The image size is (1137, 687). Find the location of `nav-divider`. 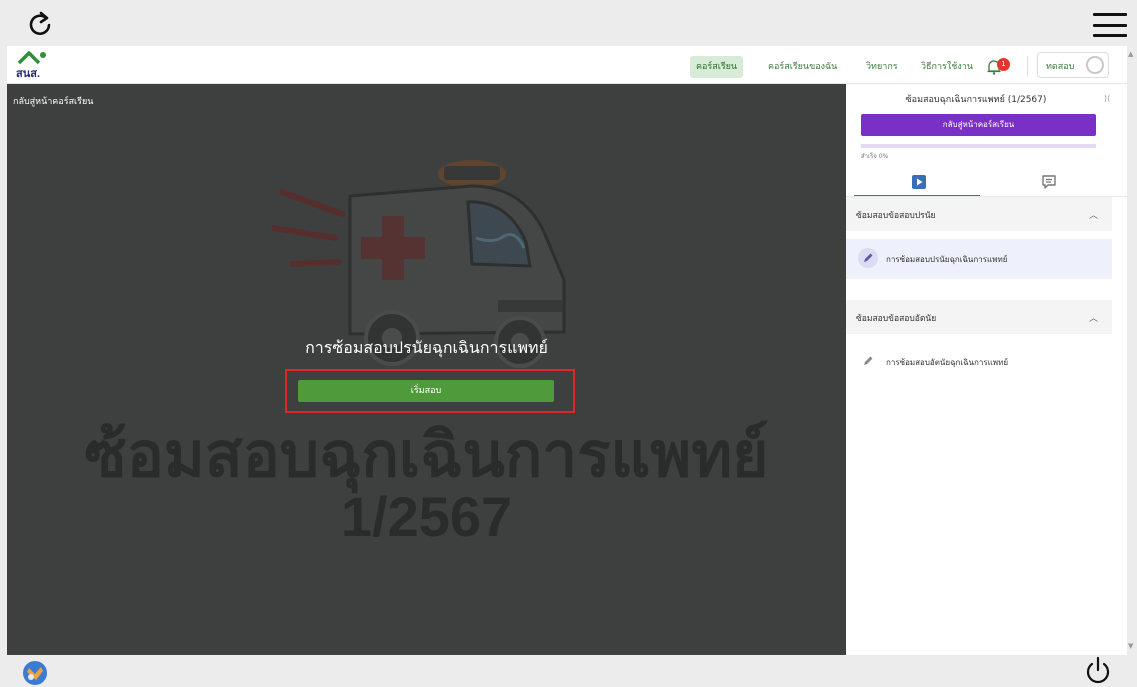

nav-divider is located at coordinates (1027, 66).